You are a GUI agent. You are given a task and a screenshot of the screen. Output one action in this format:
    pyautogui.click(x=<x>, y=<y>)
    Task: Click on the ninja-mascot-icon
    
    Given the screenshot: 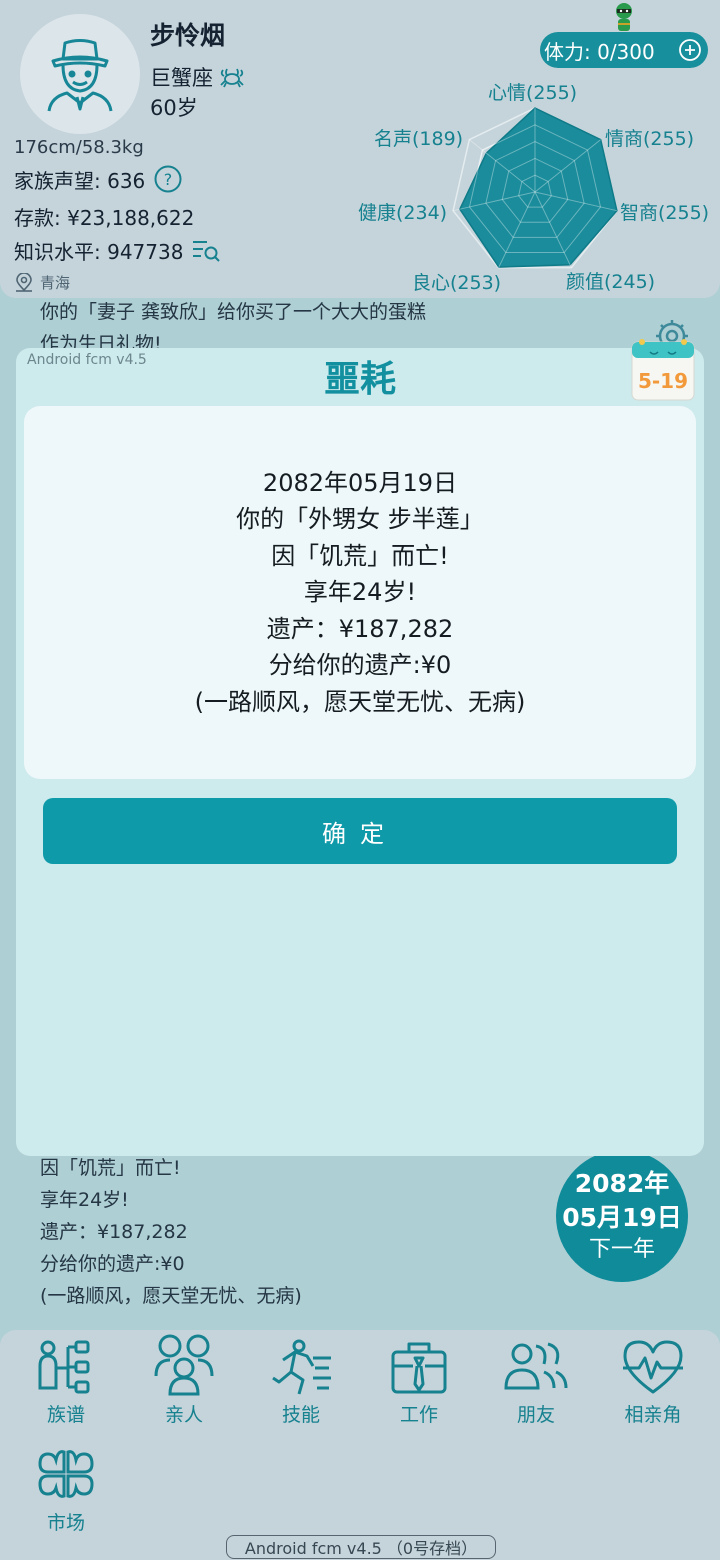 What is the action you would take?
    pyautogui.click(x=624, y=18)
    